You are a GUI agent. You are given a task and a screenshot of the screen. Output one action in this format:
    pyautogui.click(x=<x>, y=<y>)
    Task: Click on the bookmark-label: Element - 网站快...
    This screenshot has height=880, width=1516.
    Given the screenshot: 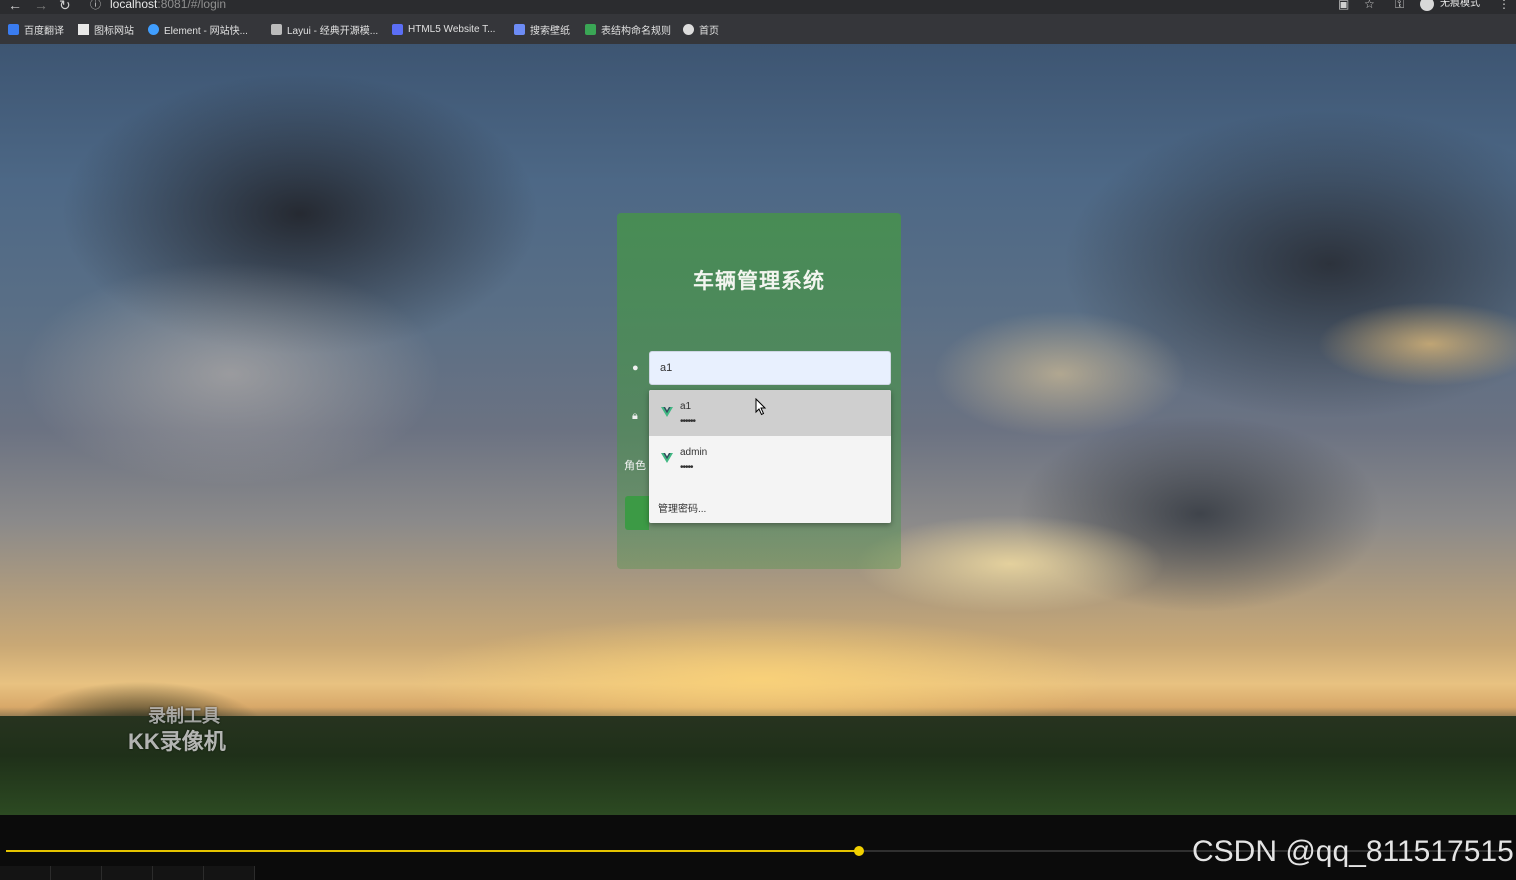 What is the action you would take?
    pyautogui.click(x=206, y=31)
    